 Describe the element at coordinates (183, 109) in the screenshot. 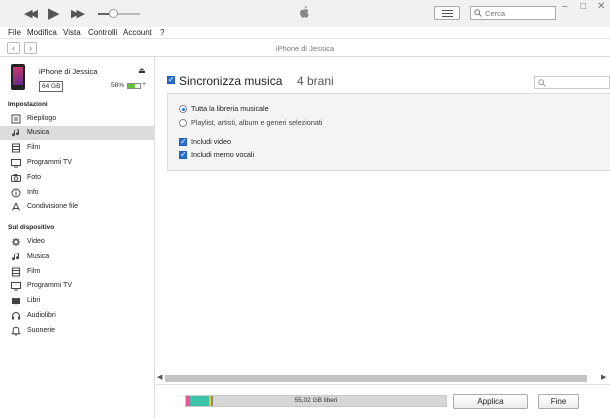

I see `entire-library-radio` at that location.